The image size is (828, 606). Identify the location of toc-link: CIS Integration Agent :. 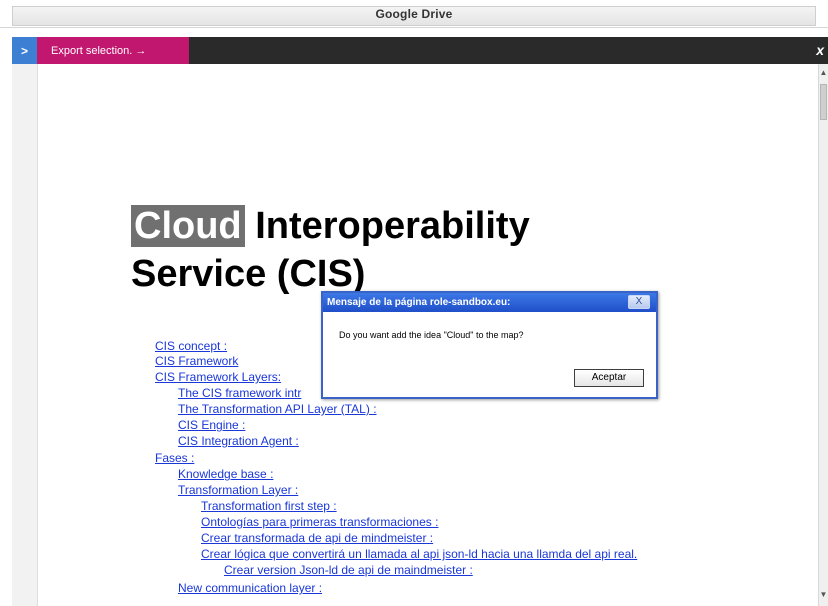
(238, 441).